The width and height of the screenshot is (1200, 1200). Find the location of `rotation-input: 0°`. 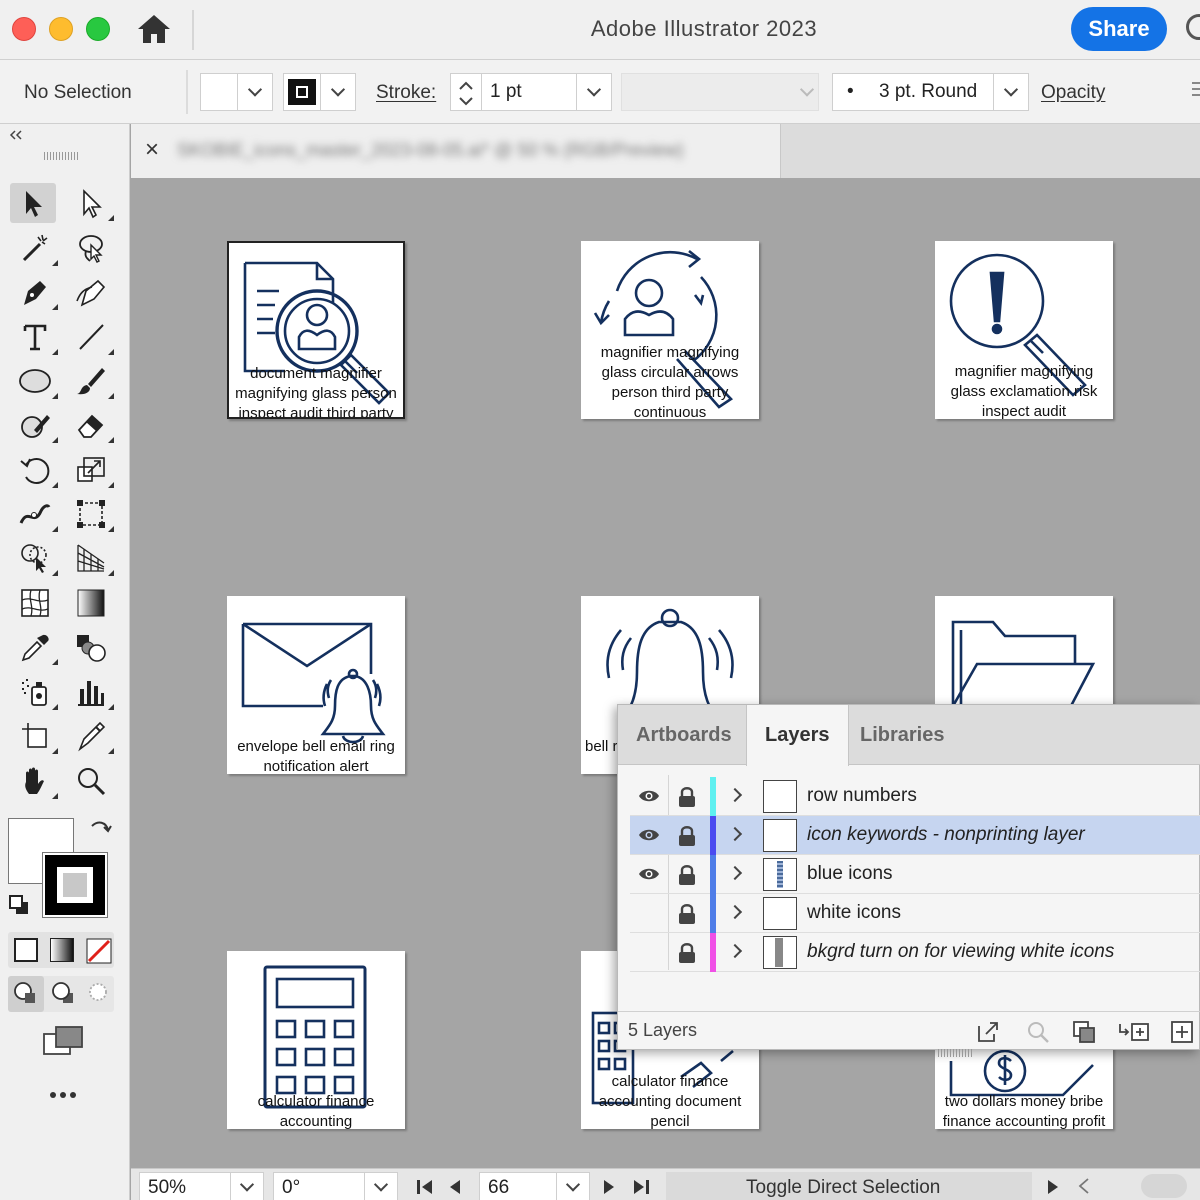

rotation-input: 0° is located at coordinates (319, 1186).